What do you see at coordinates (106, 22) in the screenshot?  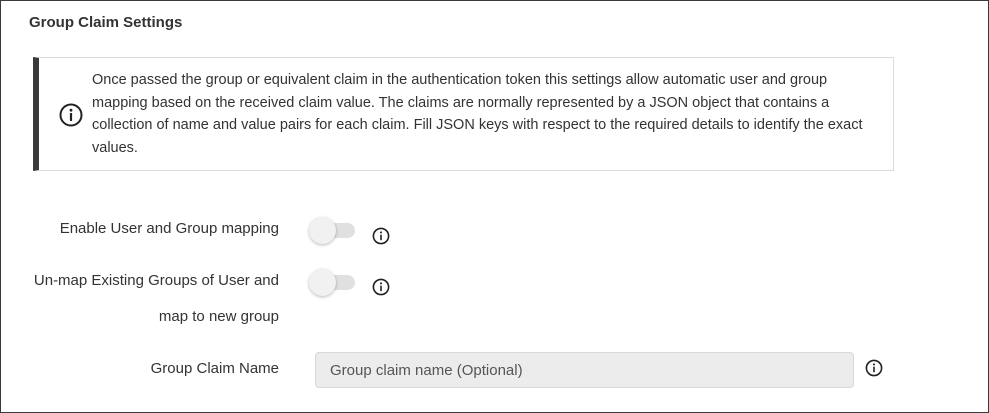 I see `section-title: Group Claim Settings` at bounding box center [106, 22].